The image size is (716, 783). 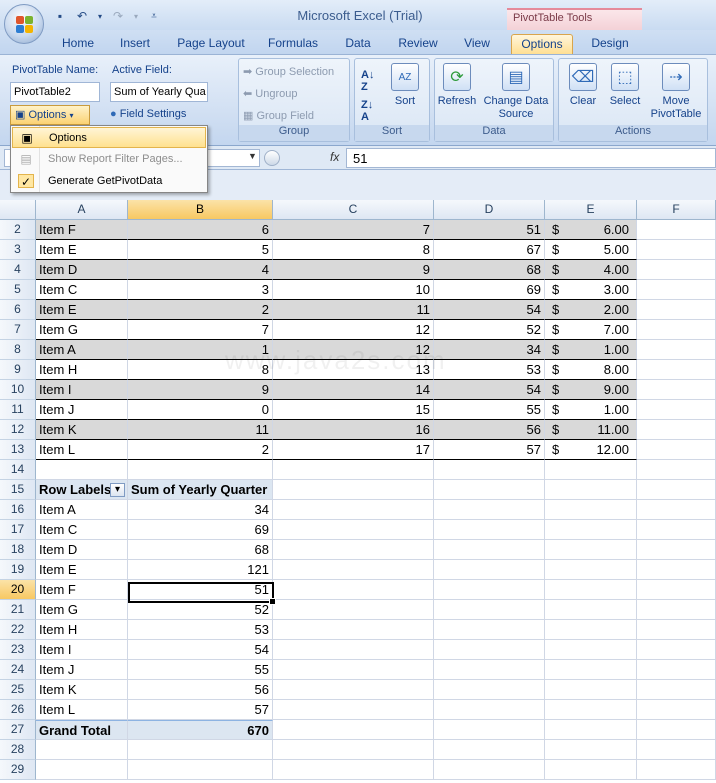 What do you see at coordinates (200, 630) in the screenshot?
I see `cell-b: 53` at bounding box center [200, 630].